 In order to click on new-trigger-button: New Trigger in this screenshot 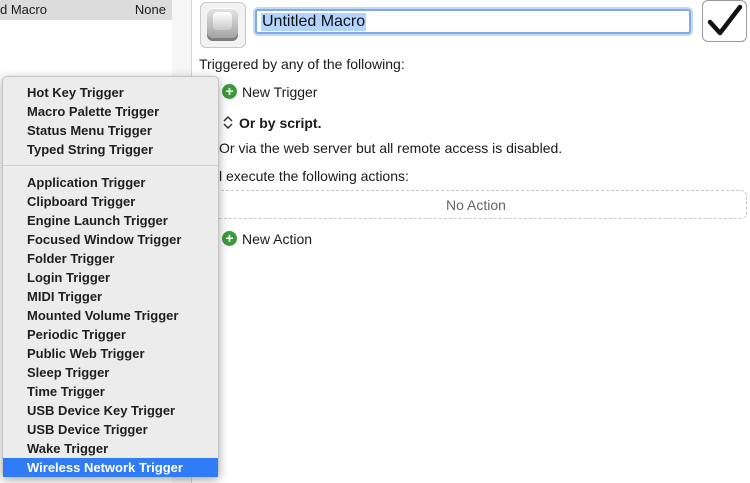, I will do `click(279, 92)`.